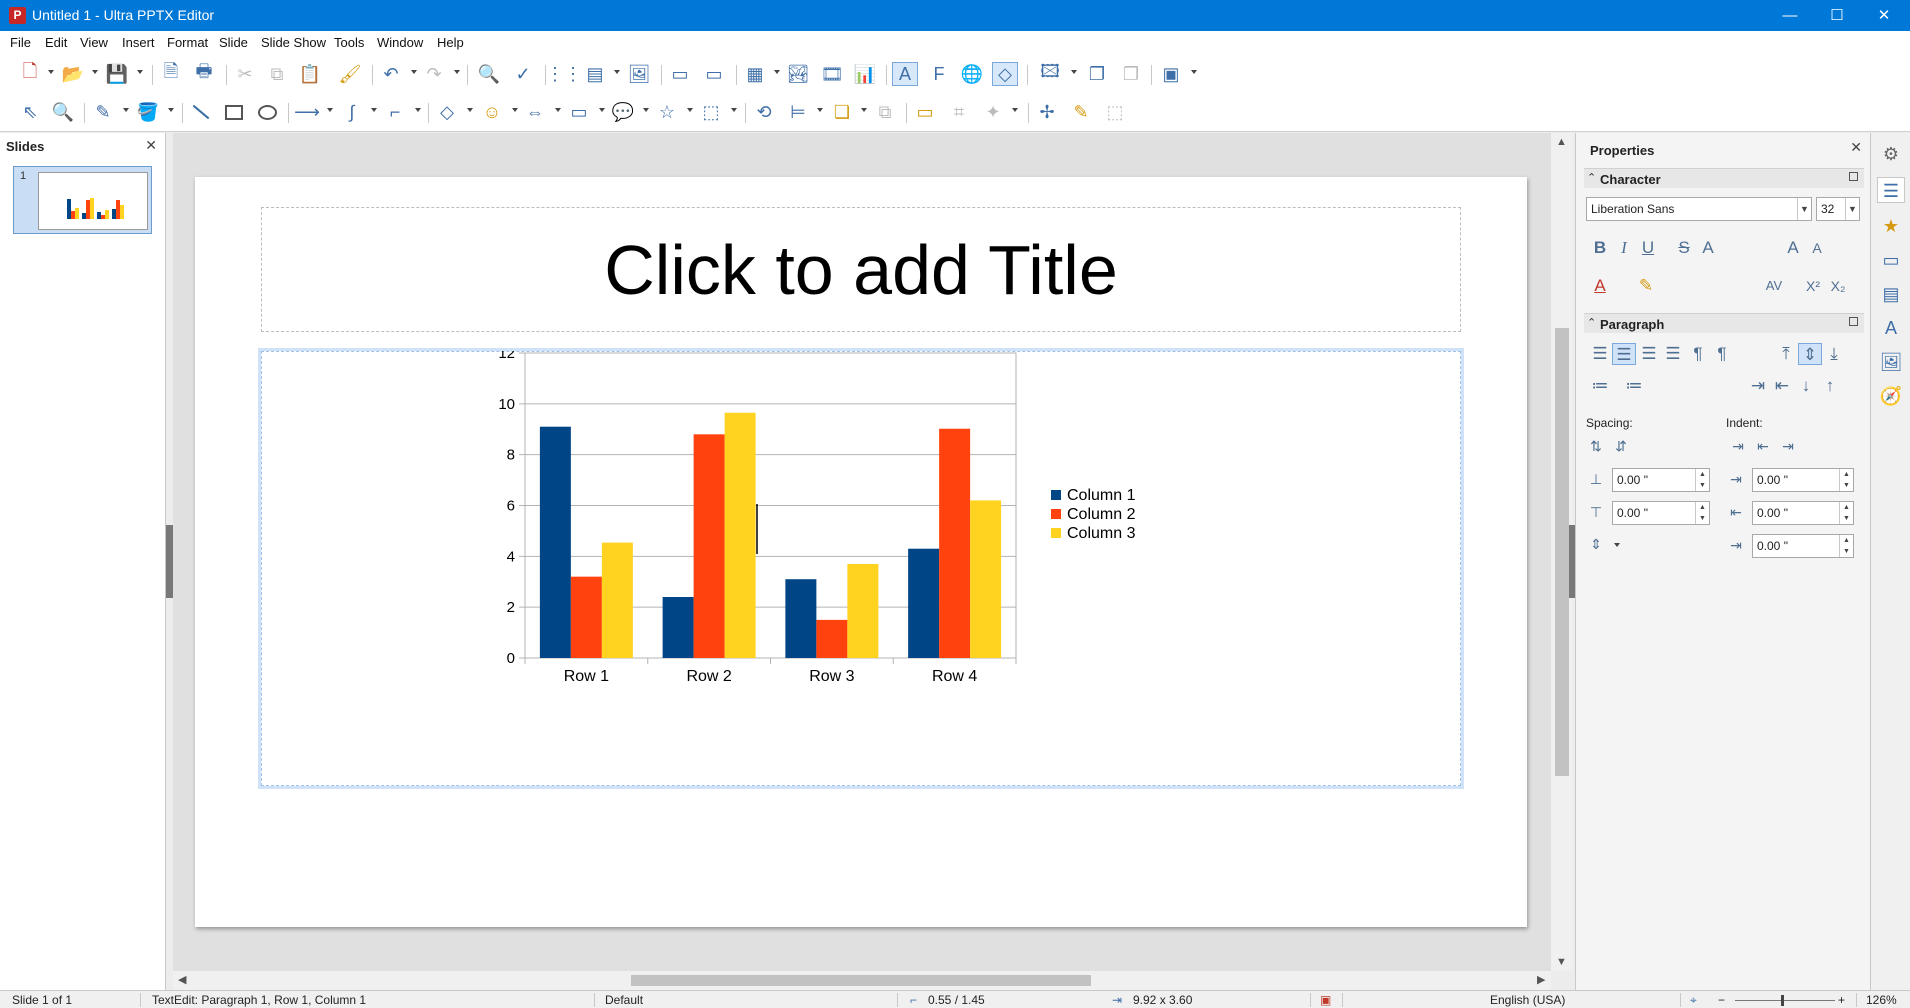 The width and height of the screenshot is (1910, 1008). I want to click on start-current-slide-icon: ▭, so click(714, 74).